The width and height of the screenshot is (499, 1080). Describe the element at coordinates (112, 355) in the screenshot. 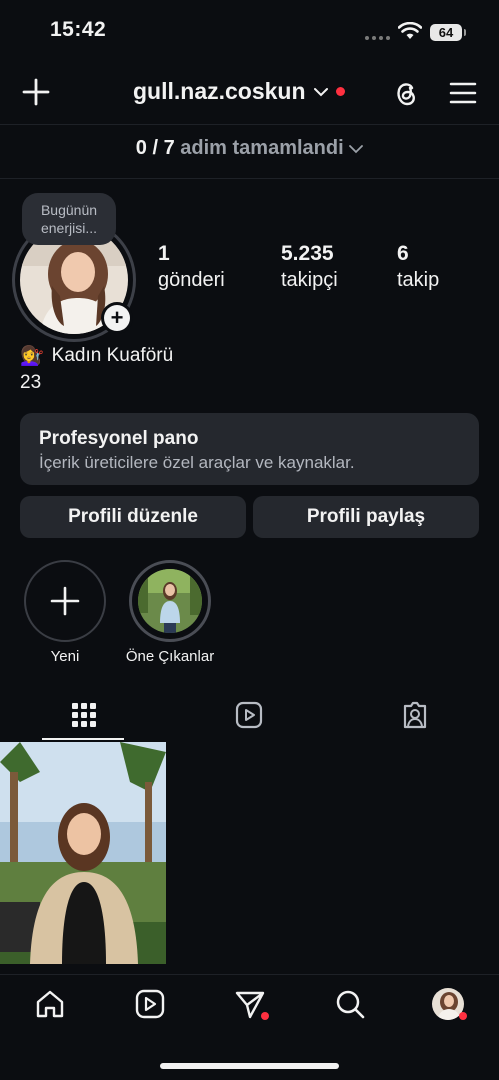

I see `category-label: Kadın Kuaförü` at that location.